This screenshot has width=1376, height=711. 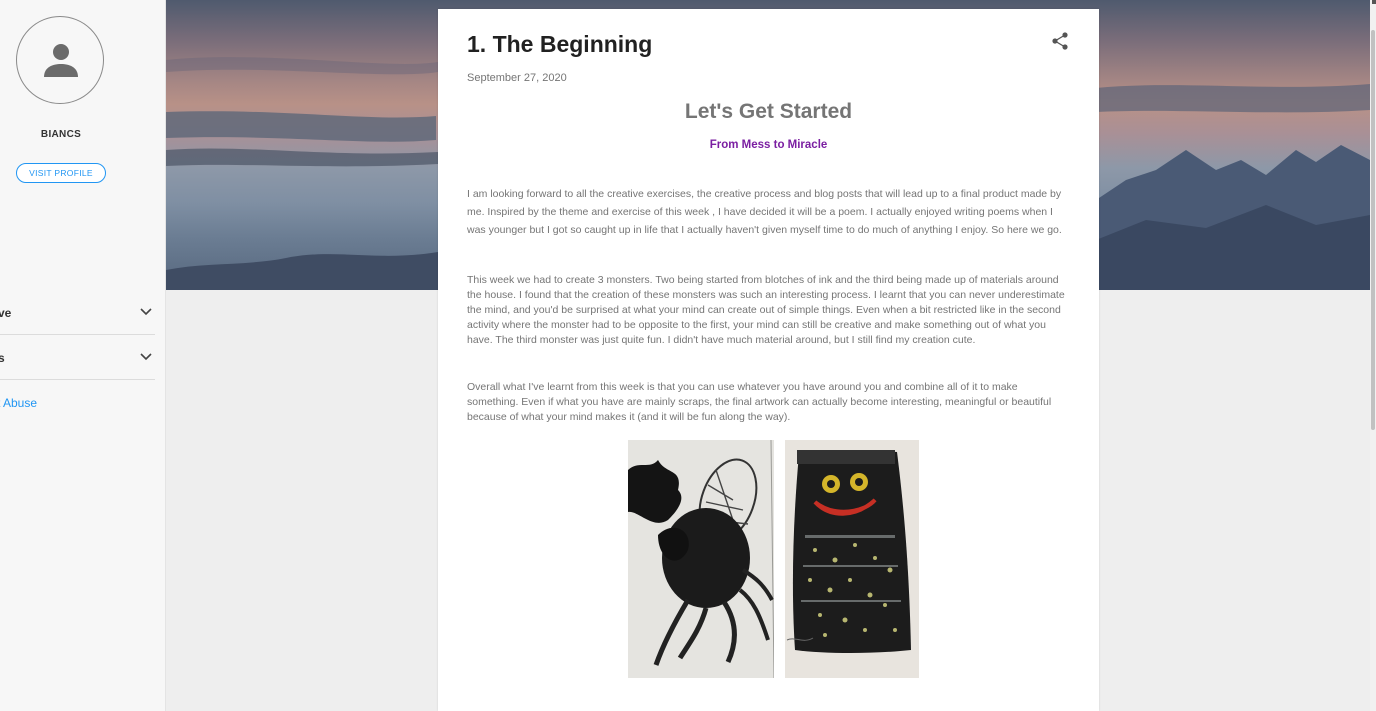 I want to click on report-abuse-link: t Abuse, so click(x=18, y=403).